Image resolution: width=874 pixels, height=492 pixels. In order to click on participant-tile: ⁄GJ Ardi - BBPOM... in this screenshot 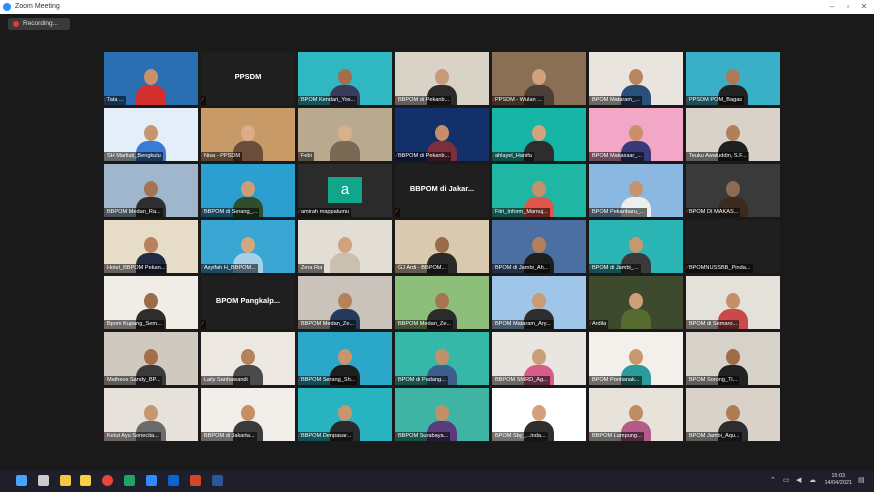, I will do `click(442, 246)`.